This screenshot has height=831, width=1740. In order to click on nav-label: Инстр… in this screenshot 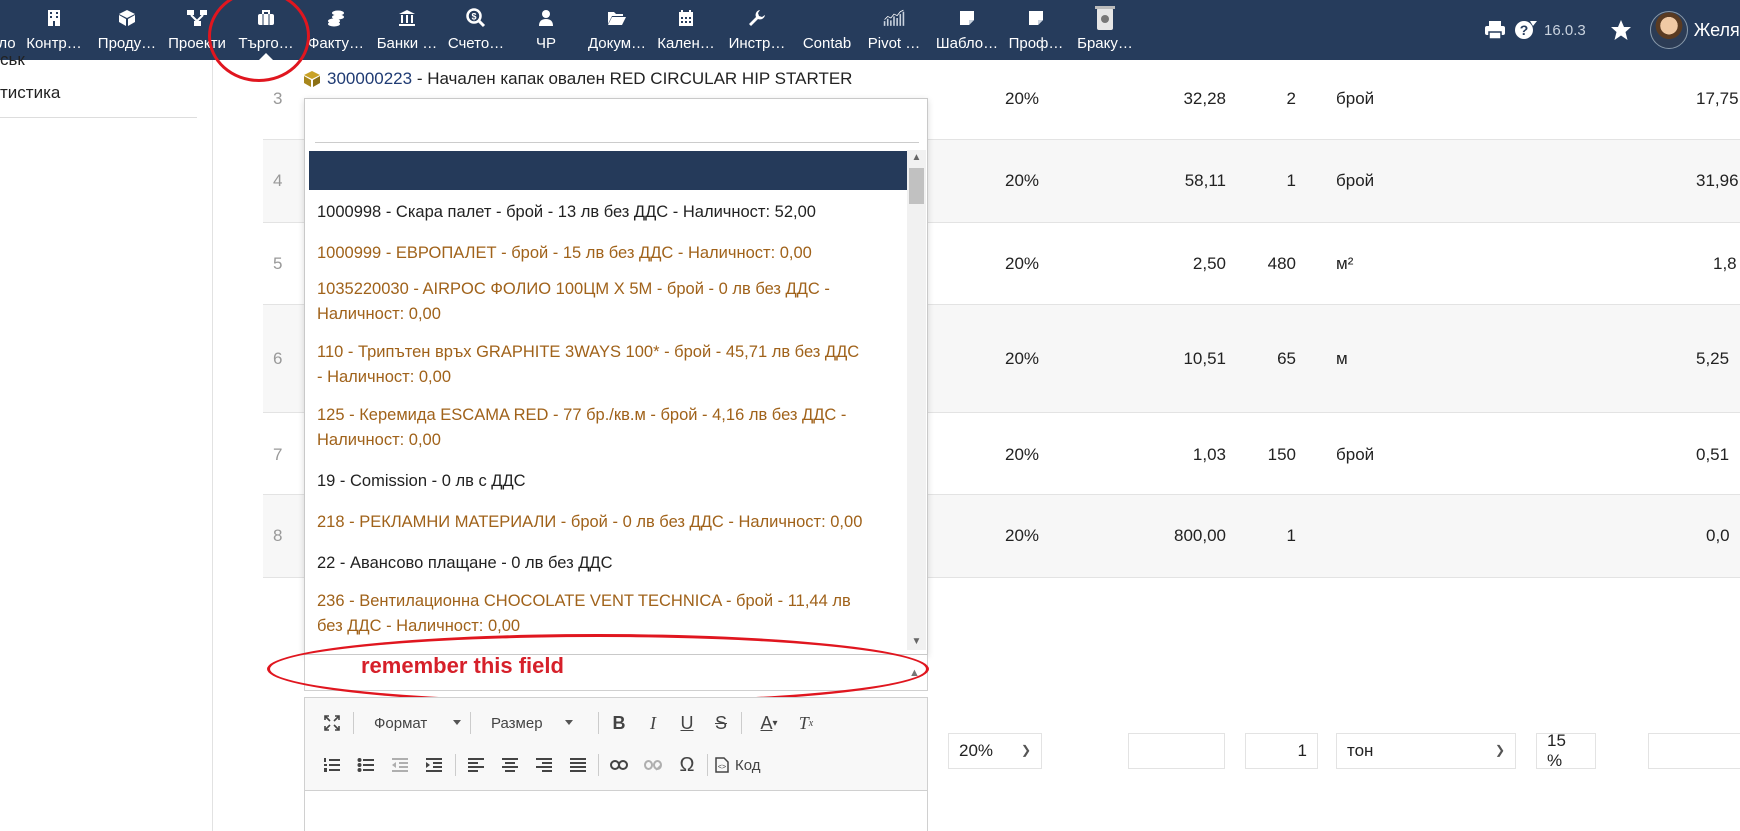, I will do `click(757, 43)`.